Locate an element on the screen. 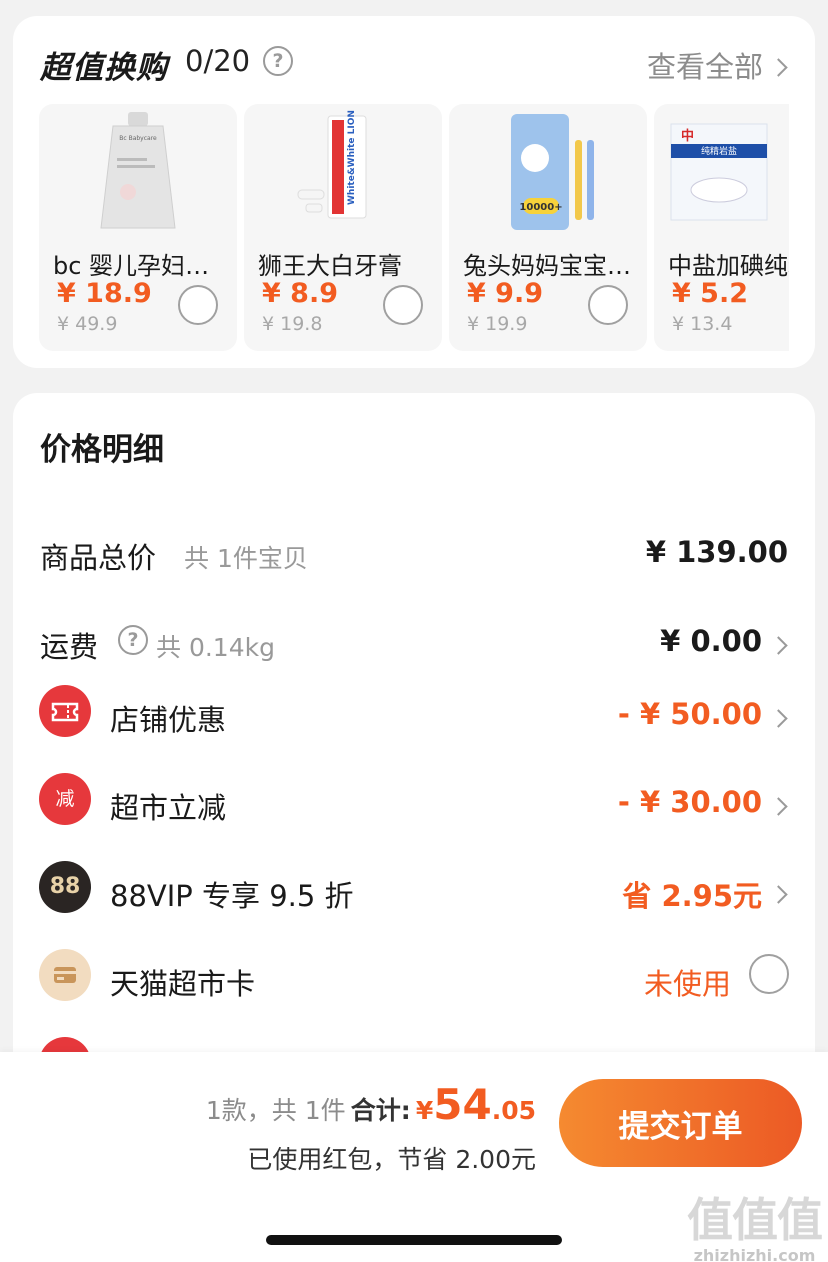  market-cut-value: - ¥ 30.00 is located at coordinates (689, 802).